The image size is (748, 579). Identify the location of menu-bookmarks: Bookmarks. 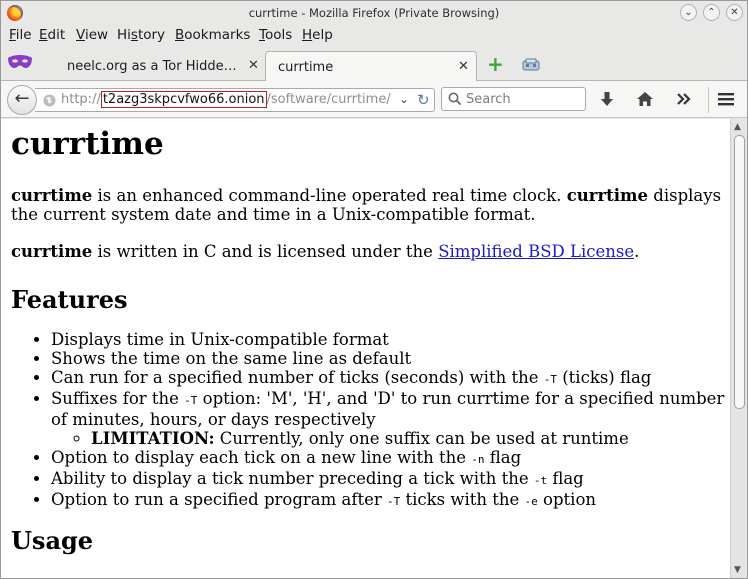
(212, 35).